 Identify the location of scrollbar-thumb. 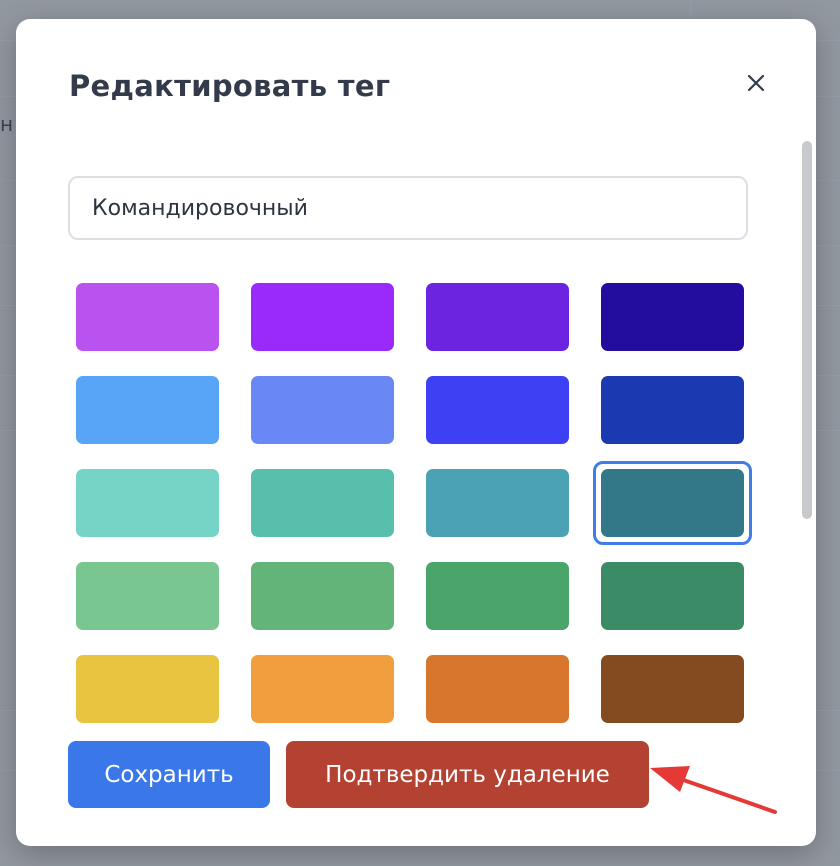
(807, 330).